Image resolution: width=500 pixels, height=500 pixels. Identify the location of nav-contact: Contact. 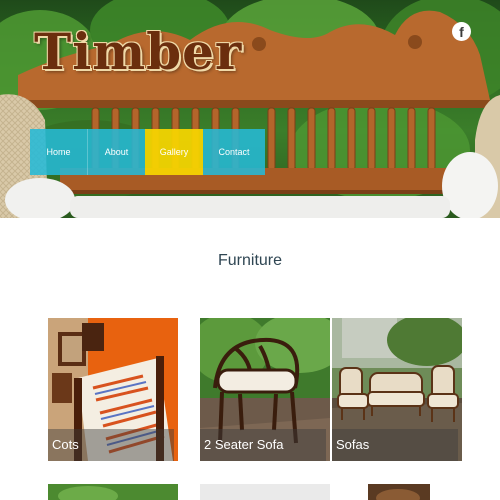
(234, 152).